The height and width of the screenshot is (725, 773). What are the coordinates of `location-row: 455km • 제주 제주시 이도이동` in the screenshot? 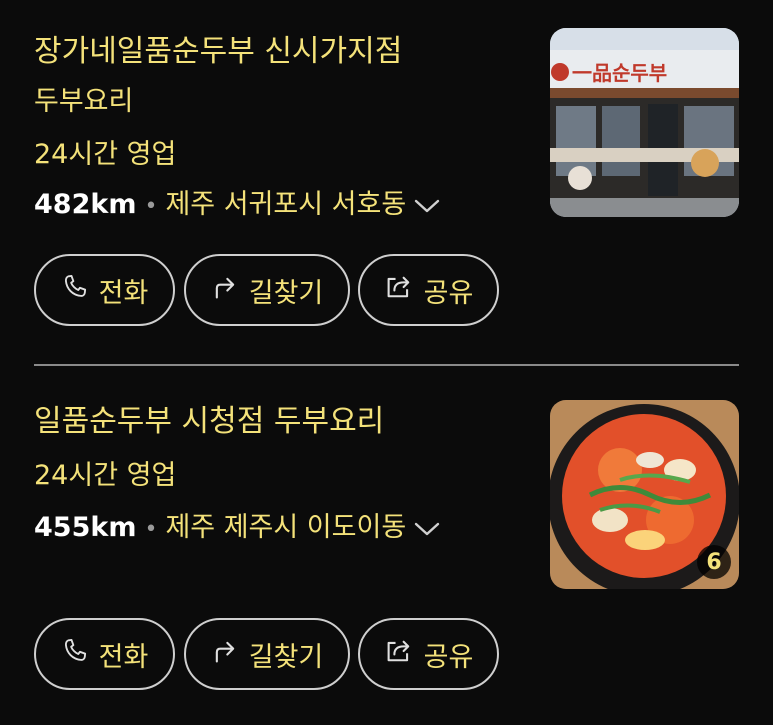 It's located at (237, 529).